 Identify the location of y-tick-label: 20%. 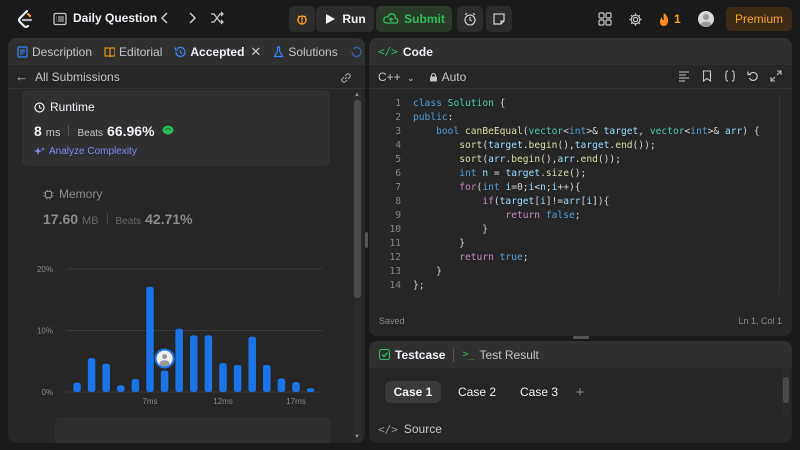
(45, 269).